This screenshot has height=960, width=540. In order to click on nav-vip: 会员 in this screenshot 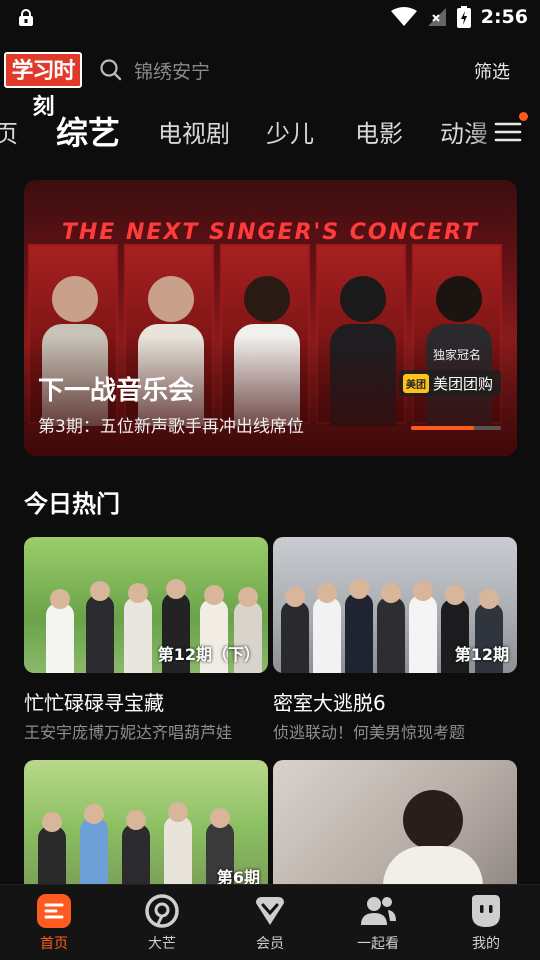, I will do `click(270, 923)`.